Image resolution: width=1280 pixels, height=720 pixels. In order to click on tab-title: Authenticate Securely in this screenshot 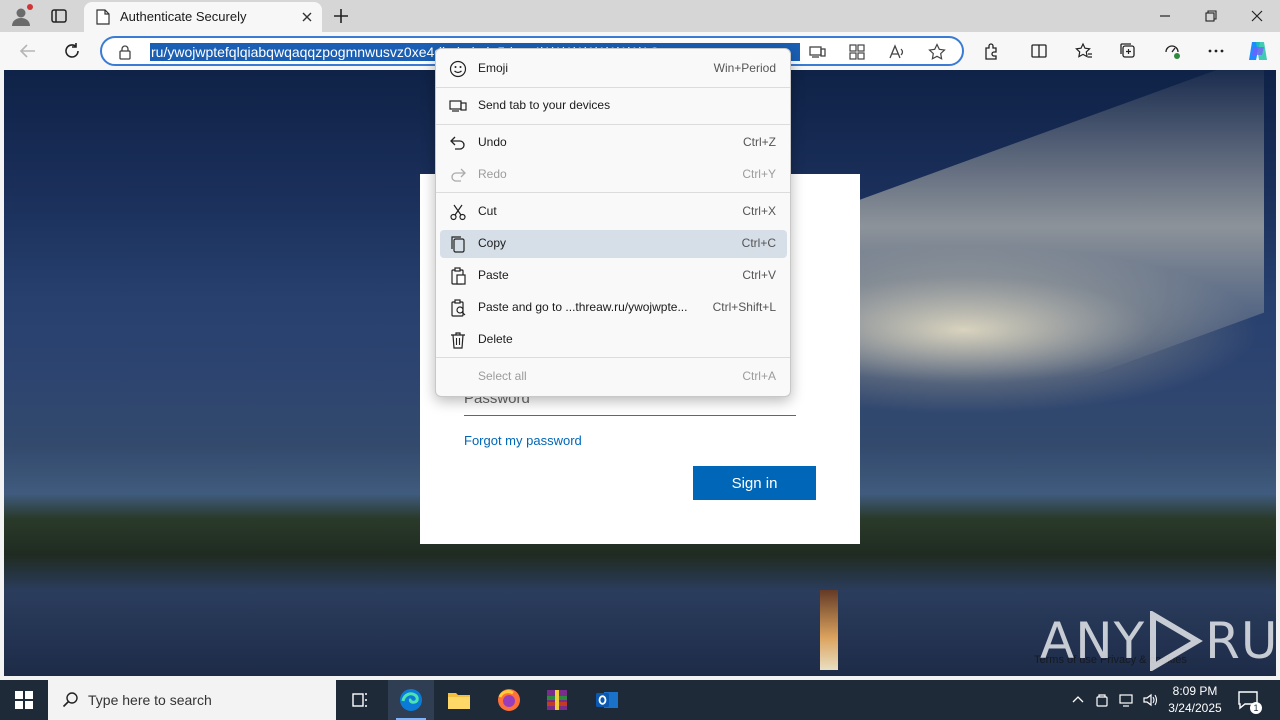, I will do `click(183, 16)`.